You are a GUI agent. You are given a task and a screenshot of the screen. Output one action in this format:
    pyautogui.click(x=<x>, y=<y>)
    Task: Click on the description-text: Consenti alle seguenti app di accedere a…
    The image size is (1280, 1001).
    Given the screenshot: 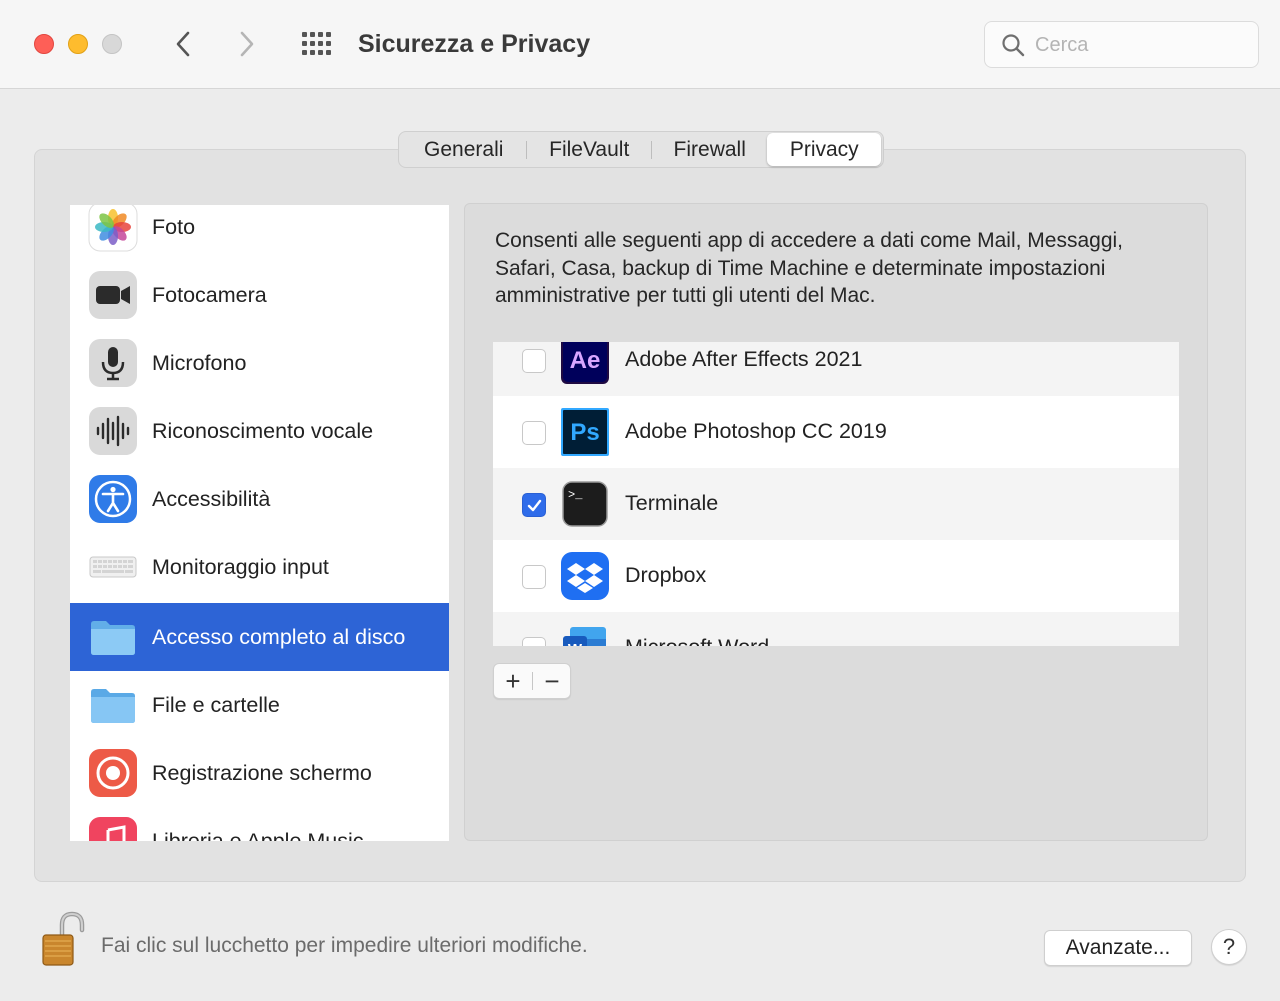 What is the action you would take?
    pyautogui.click(x=809, y=268)
    